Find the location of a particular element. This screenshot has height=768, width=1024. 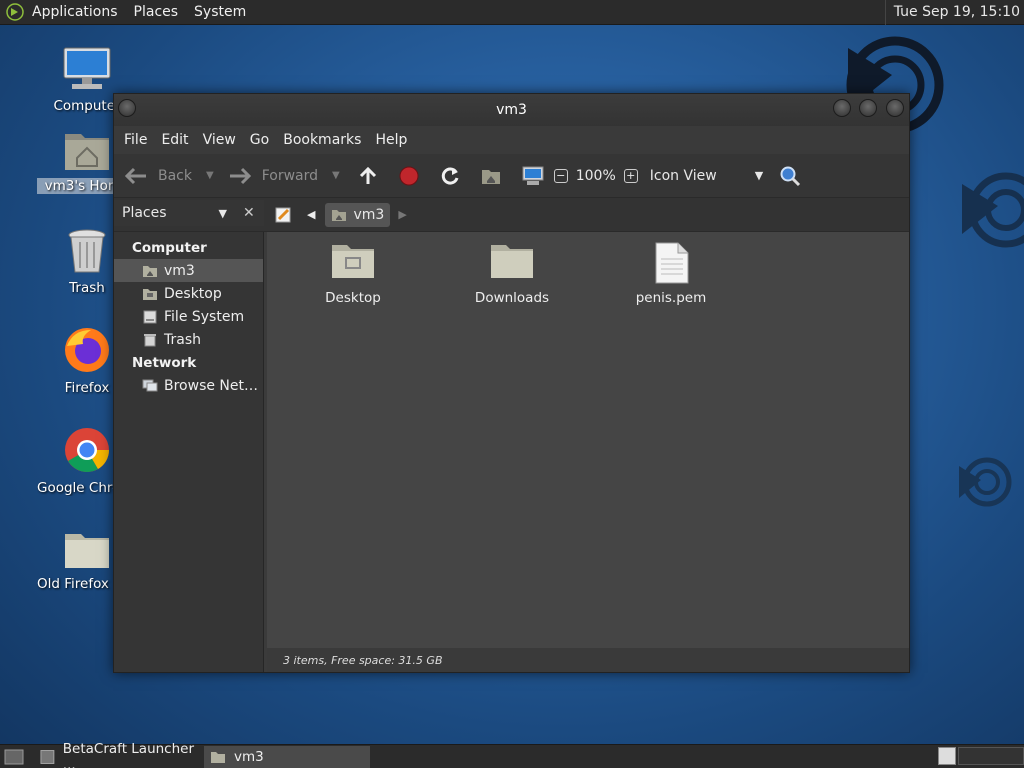

zoom-level: 100% is located at coordinates (596, 176).